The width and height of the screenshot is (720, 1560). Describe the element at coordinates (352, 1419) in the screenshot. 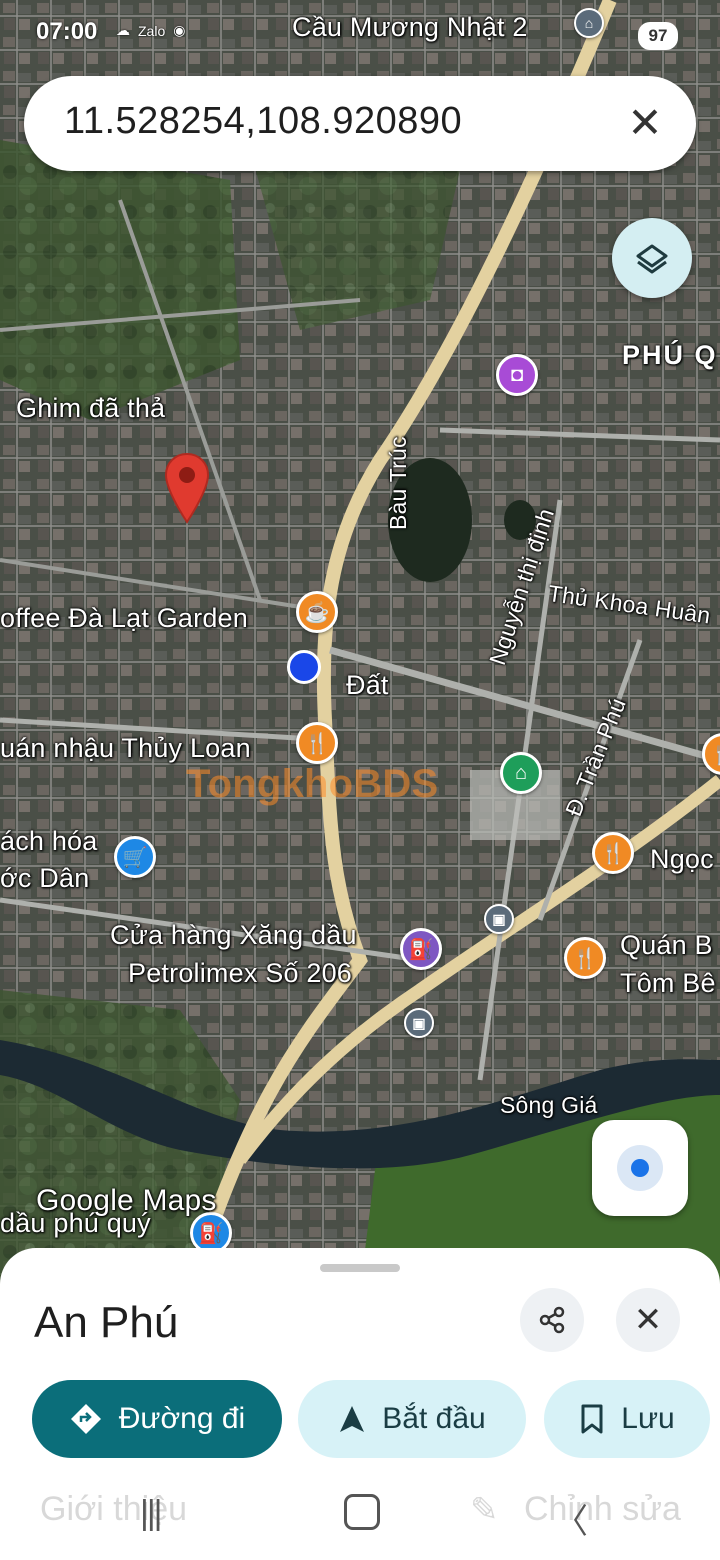

I see `navigation-arrow-icon` at that location.